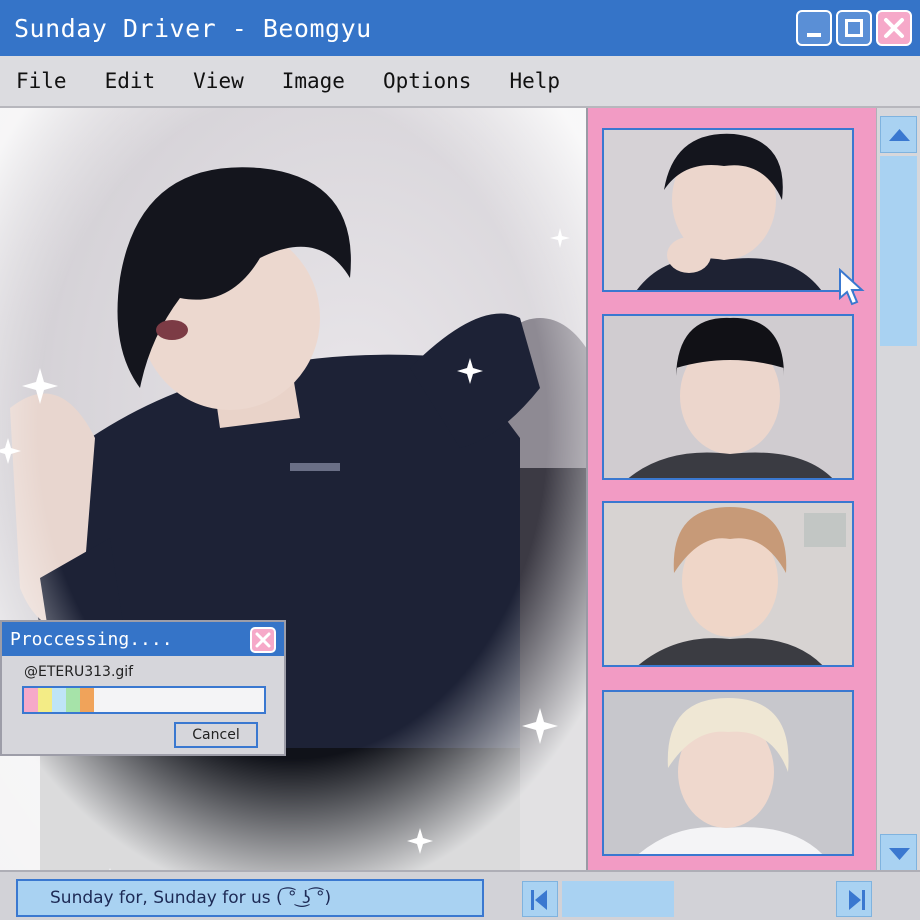 The height and width of the screenshot is (920, 920). I want to click on thumbnail-3-image, so click(728, 584).